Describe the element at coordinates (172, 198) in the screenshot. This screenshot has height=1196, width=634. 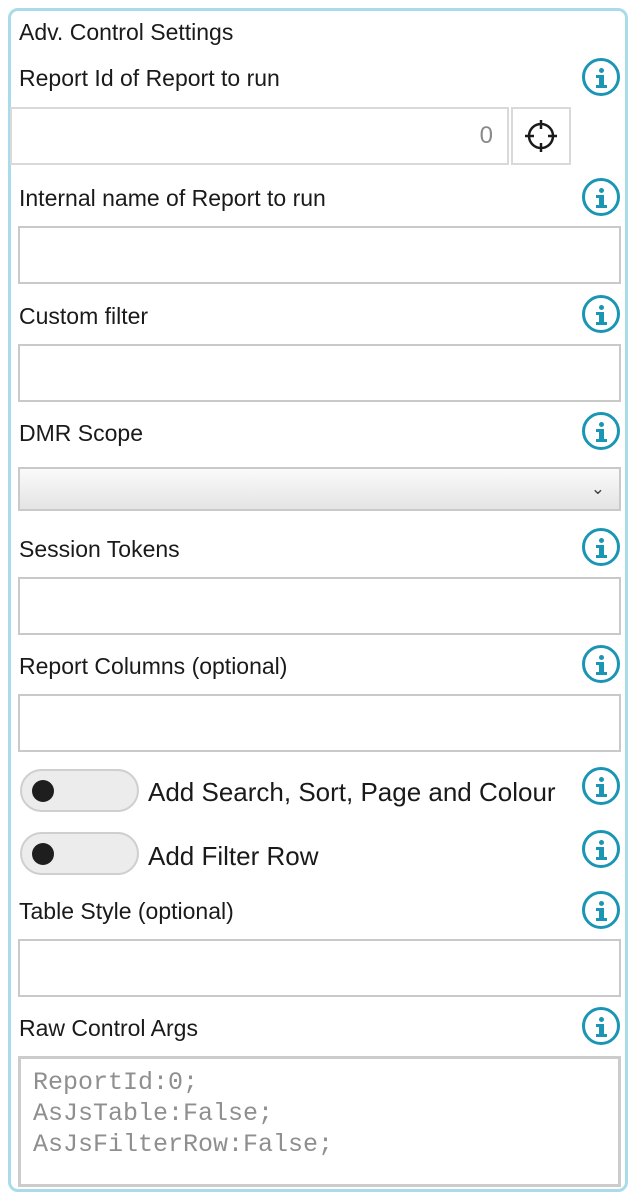
I see `internal-name-label: Internal name of Report to run` at that location.